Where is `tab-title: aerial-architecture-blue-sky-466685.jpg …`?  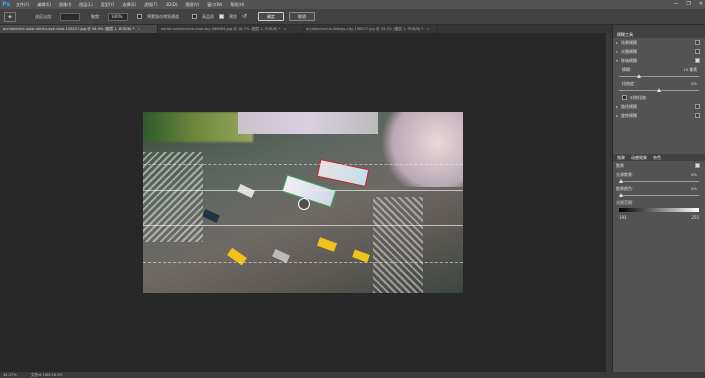 tab-title: aerial-architecture-blue-sky-466685.jpg … is located at coordinates (221, 29).